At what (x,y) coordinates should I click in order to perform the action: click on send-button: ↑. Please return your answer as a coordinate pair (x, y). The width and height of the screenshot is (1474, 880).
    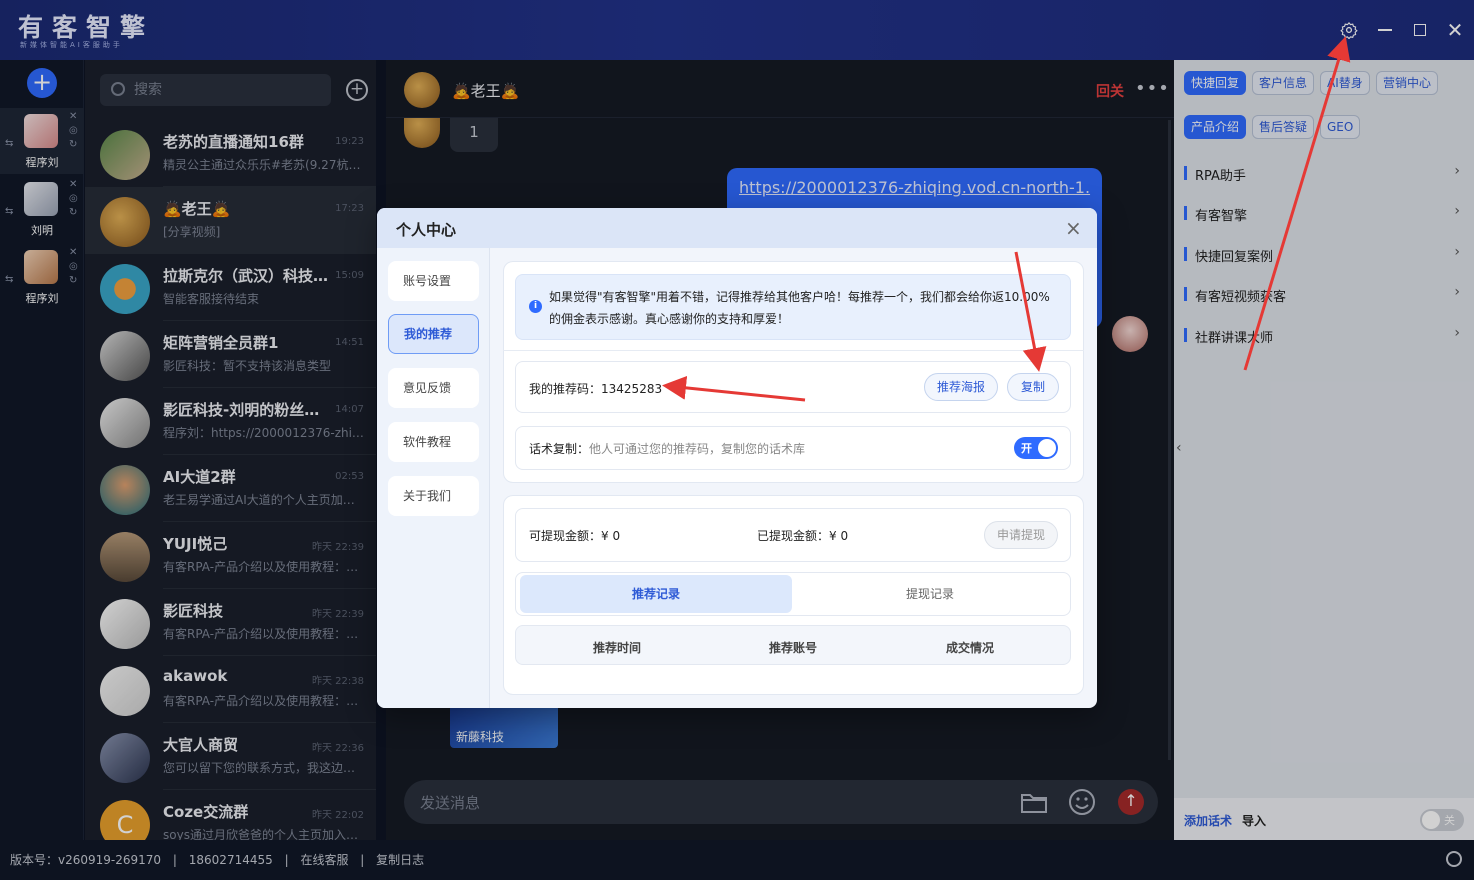
    Looking at the image, I should click on (1131, 802).